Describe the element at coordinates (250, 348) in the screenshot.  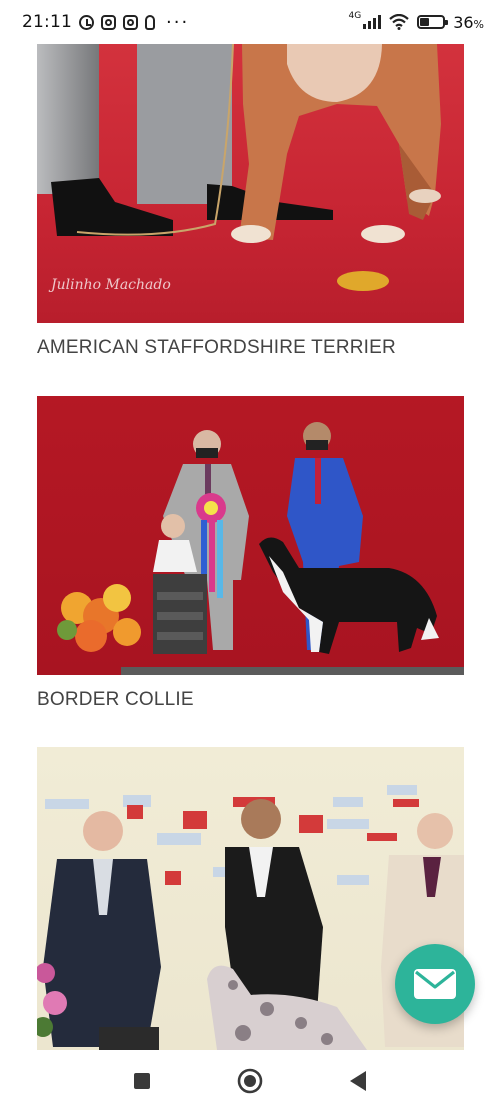
I see `breed-name: AMERICAN STAFFORDSHIRE TERRIER` at that location.